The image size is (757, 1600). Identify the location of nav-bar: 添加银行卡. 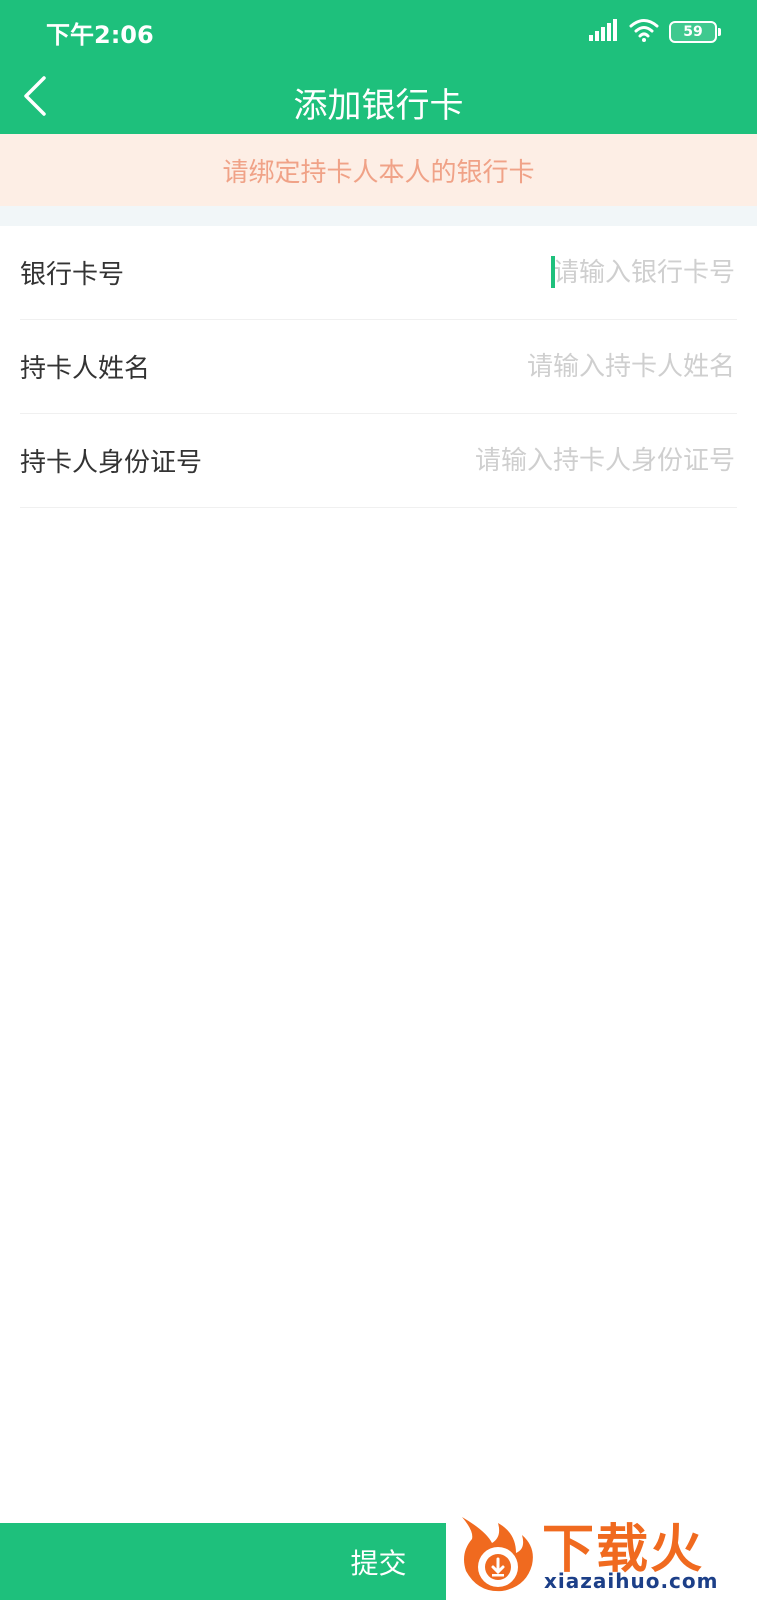
(378, 98).